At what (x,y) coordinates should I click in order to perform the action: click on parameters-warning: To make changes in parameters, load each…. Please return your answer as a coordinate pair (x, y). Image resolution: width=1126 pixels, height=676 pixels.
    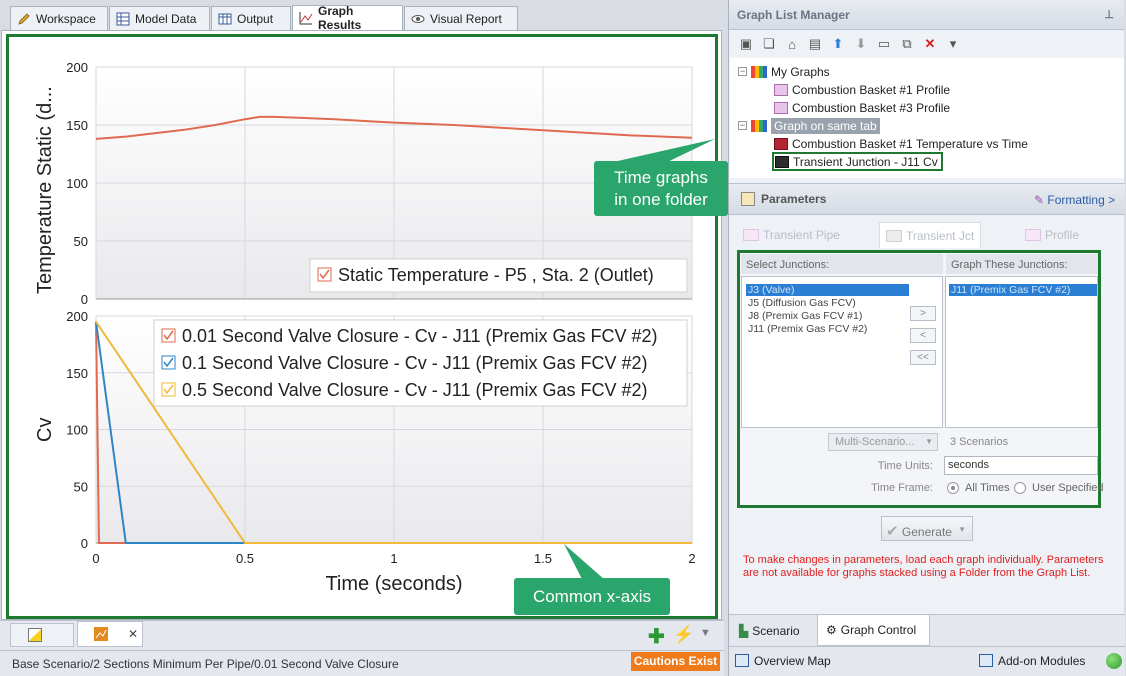
    Looking at the image, I should click on (923, 566).